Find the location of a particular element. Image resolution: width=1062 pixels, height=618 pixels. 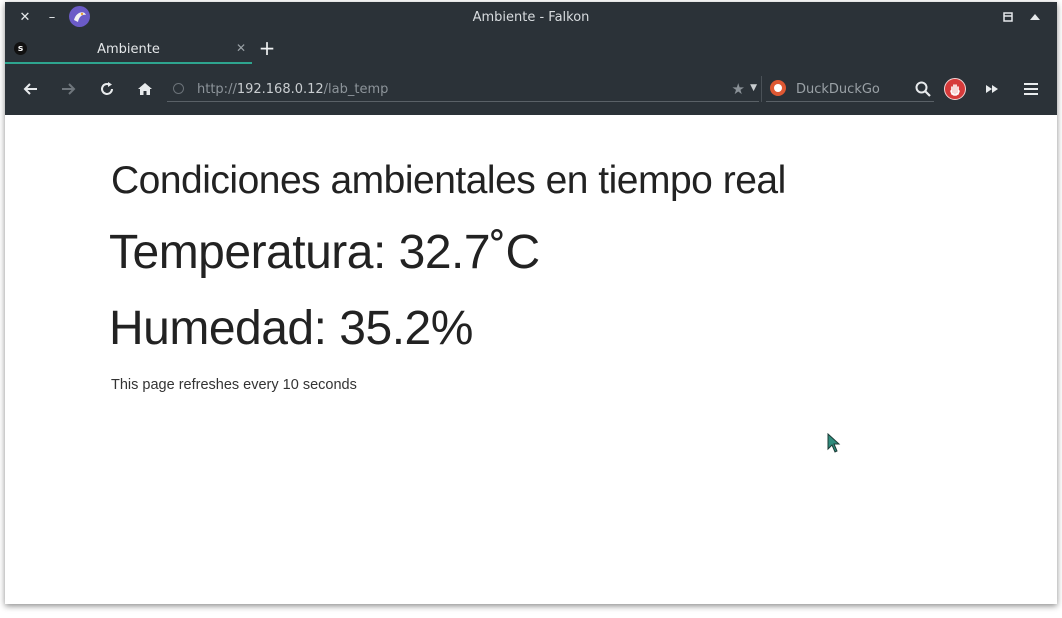

refresh-note: This page refreshes every 10 seconds is located at coordinates (234, 385).